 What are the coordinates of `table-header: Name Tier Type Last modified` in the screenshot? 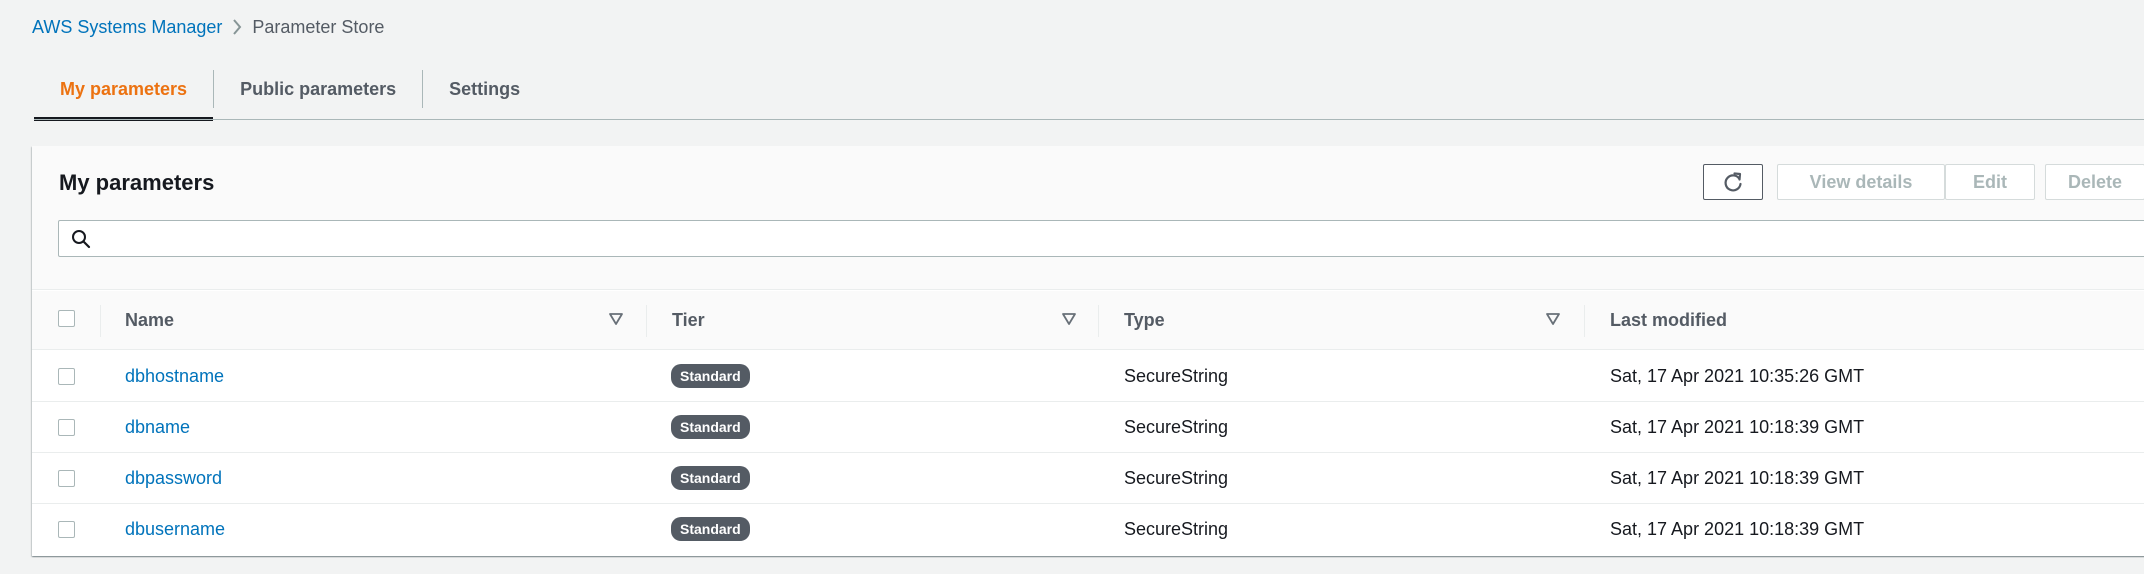 It's located at (1088, 320).